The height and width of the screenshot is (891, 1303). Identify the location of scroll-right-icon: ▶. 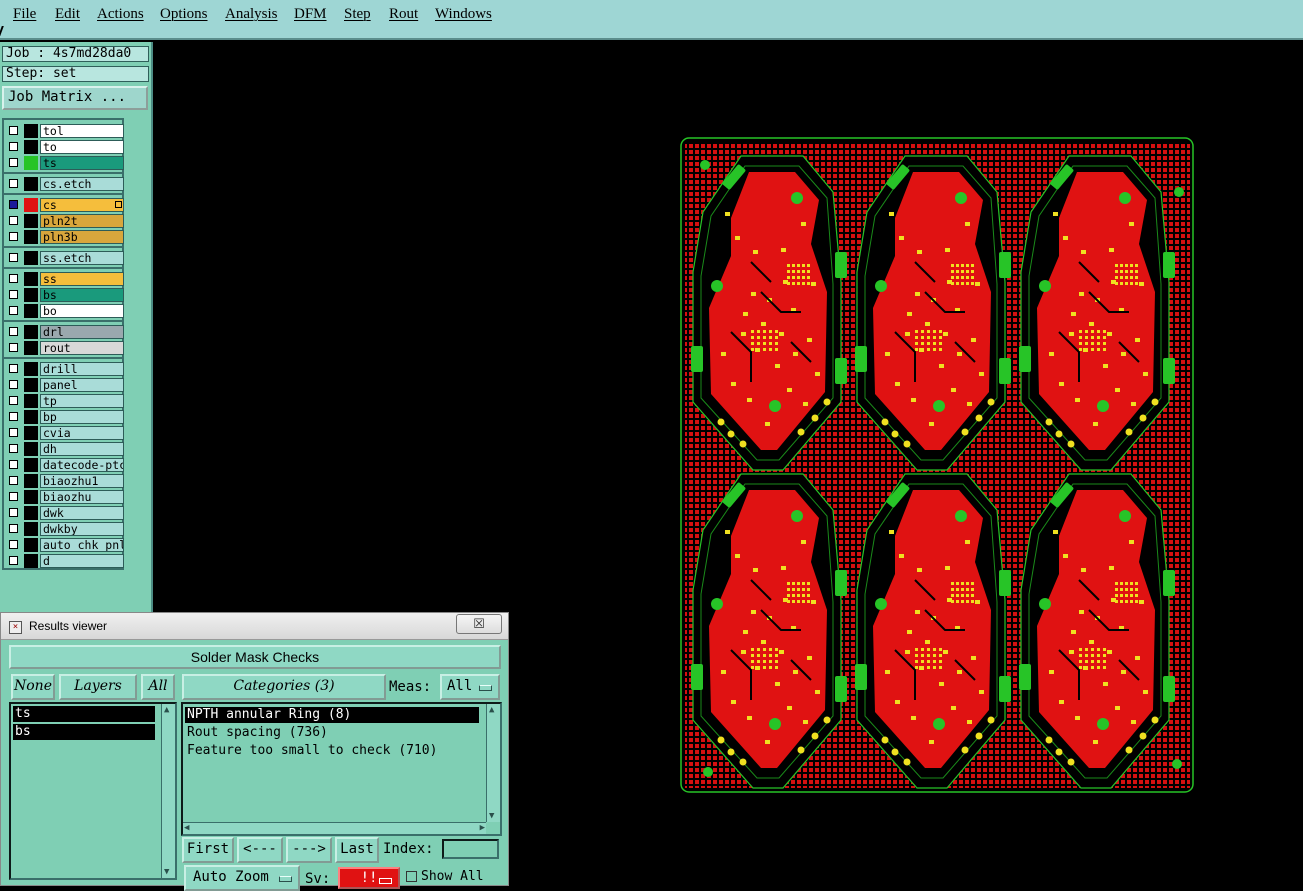
(482, 828).